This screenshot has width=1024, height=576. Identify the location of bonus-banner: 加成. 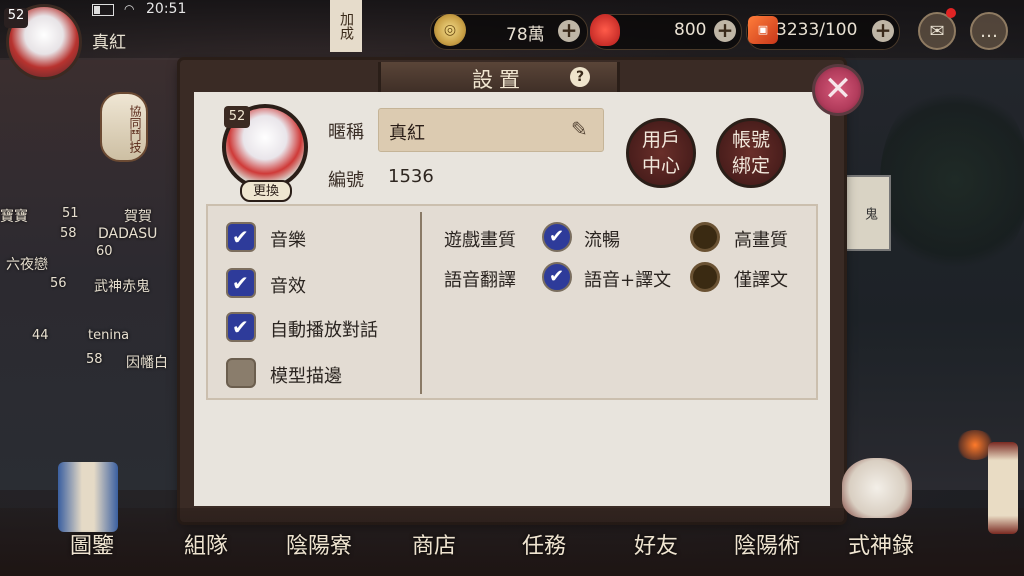
(346, 26).